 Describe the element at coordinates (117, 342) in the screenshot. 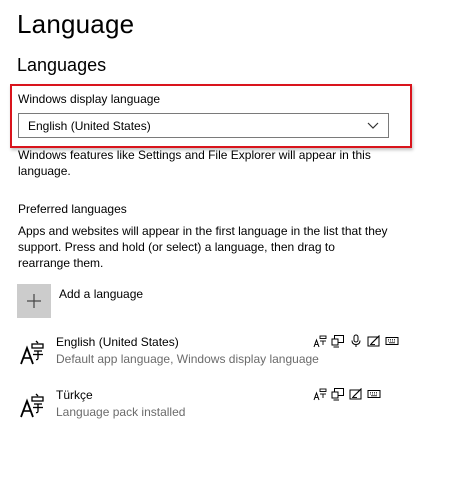

I see `language-name: English (United States)` at that location.